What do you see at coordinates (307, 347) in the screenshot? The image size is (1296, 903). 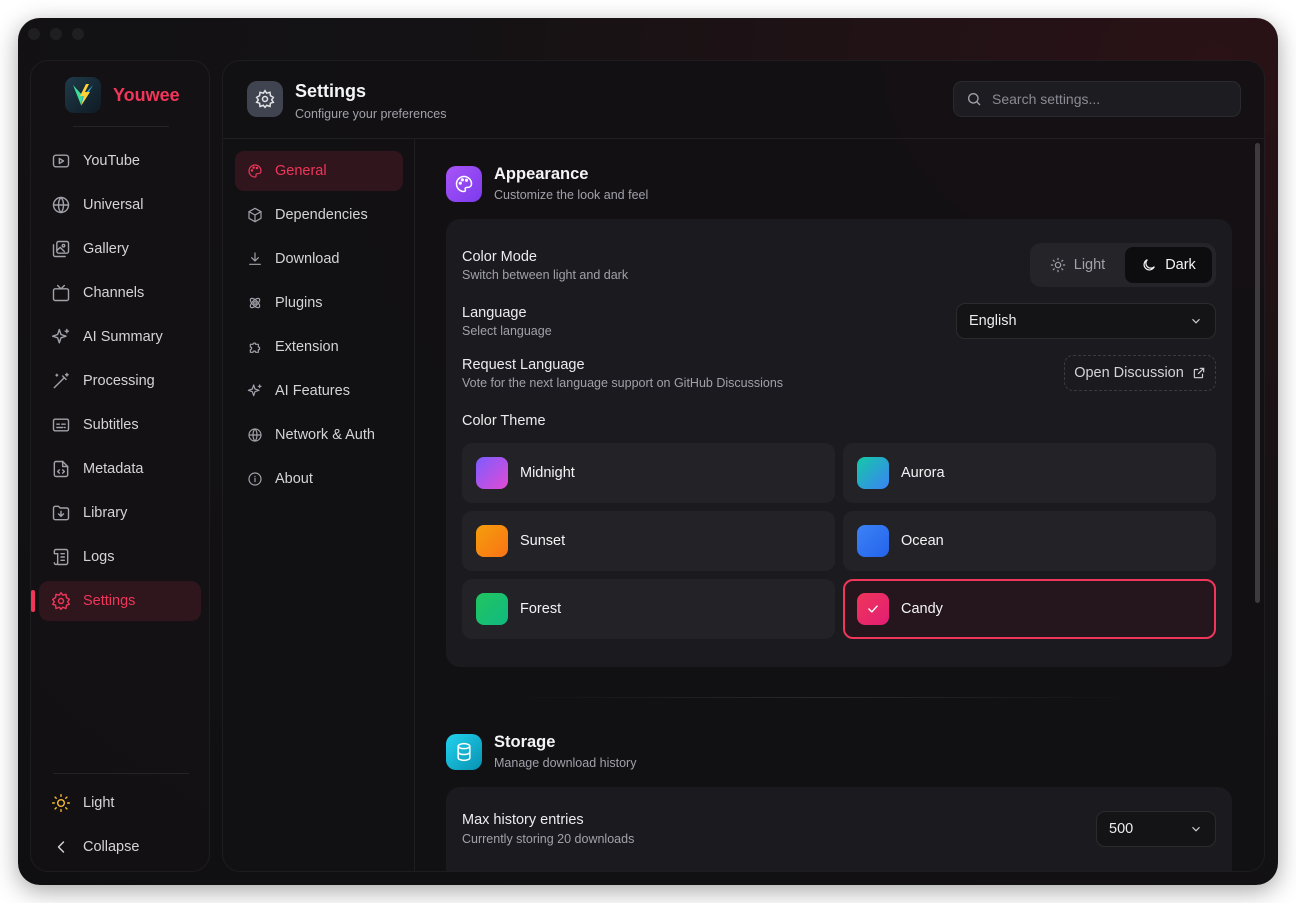 I see `tab-label: Extension` at bounding box center [307, 347].